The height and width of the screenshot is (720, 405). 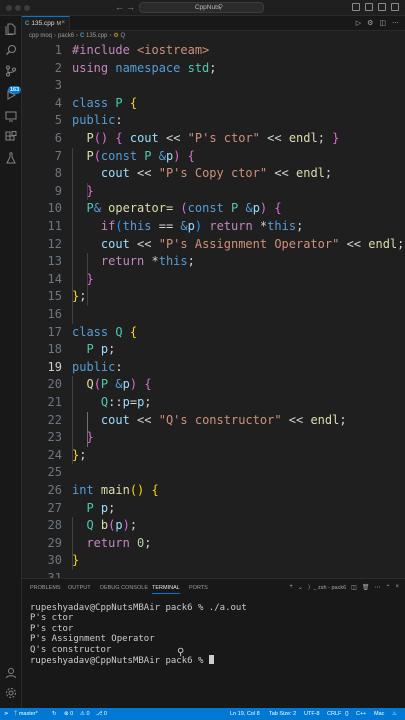 What do you see at coordinates (213, 139) in the screenshot?
I see `code-line: 6 P() { cout << "P's ctor" << endl; }` at bounding box center [213, 139].